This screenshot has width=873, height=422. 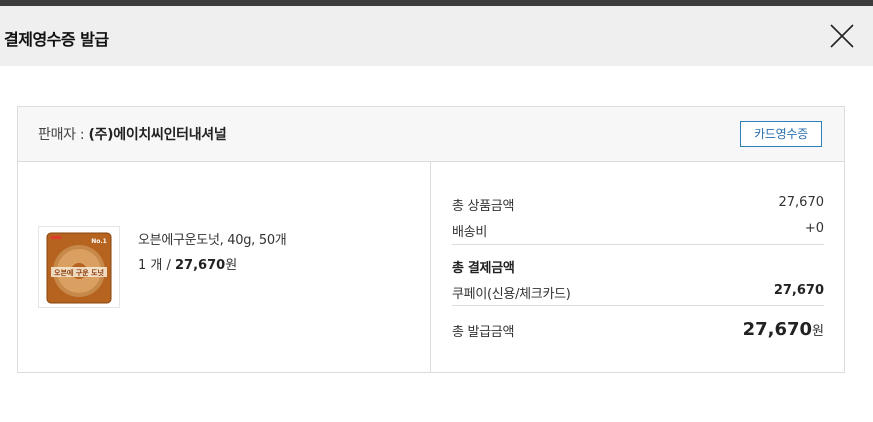 What do you see at coordinates (781, 134) in the screenshot?
I see `card-receipt-button: 카드영수증` at bounding box center [781, 134].